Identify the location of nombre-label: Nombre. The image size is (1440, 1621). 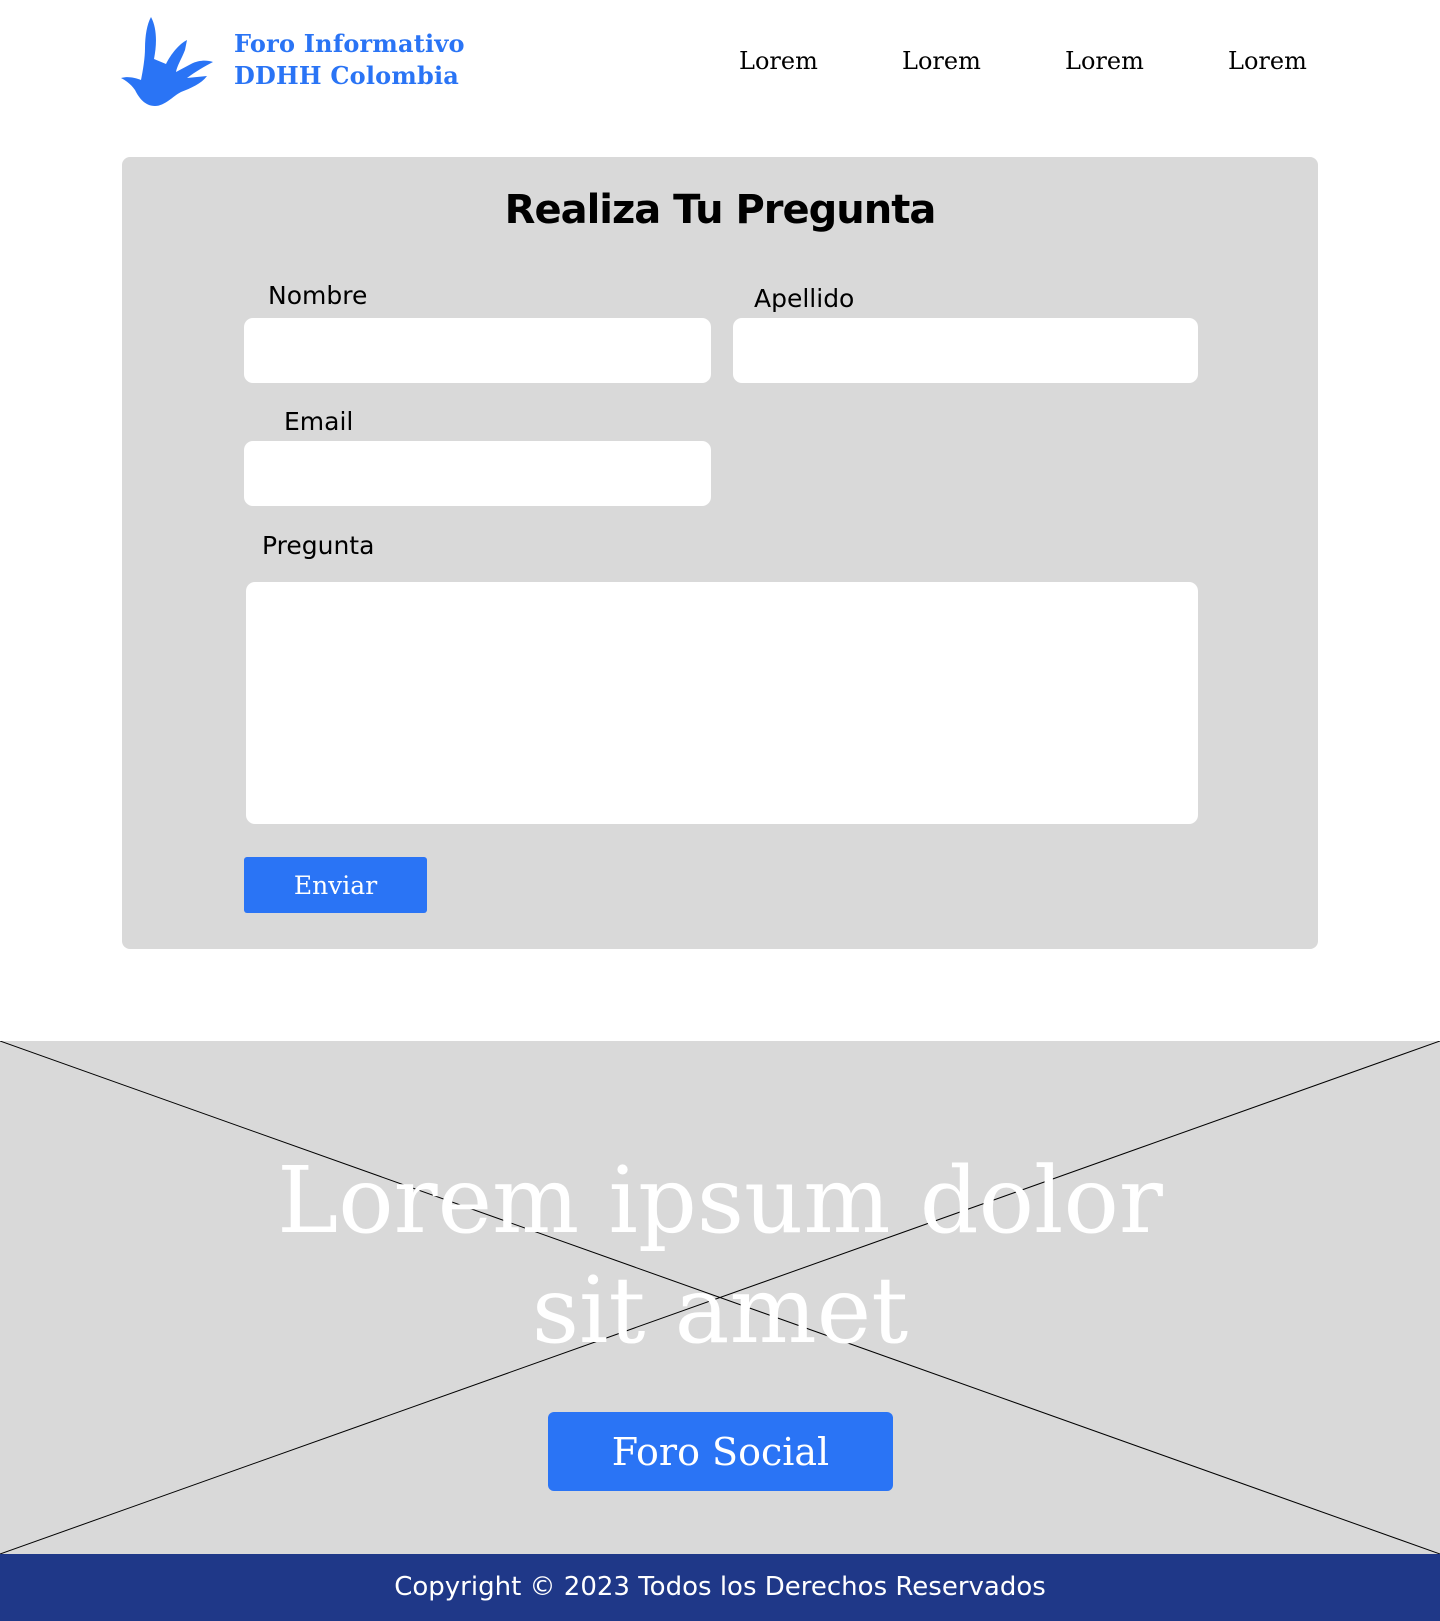
(318, 295).